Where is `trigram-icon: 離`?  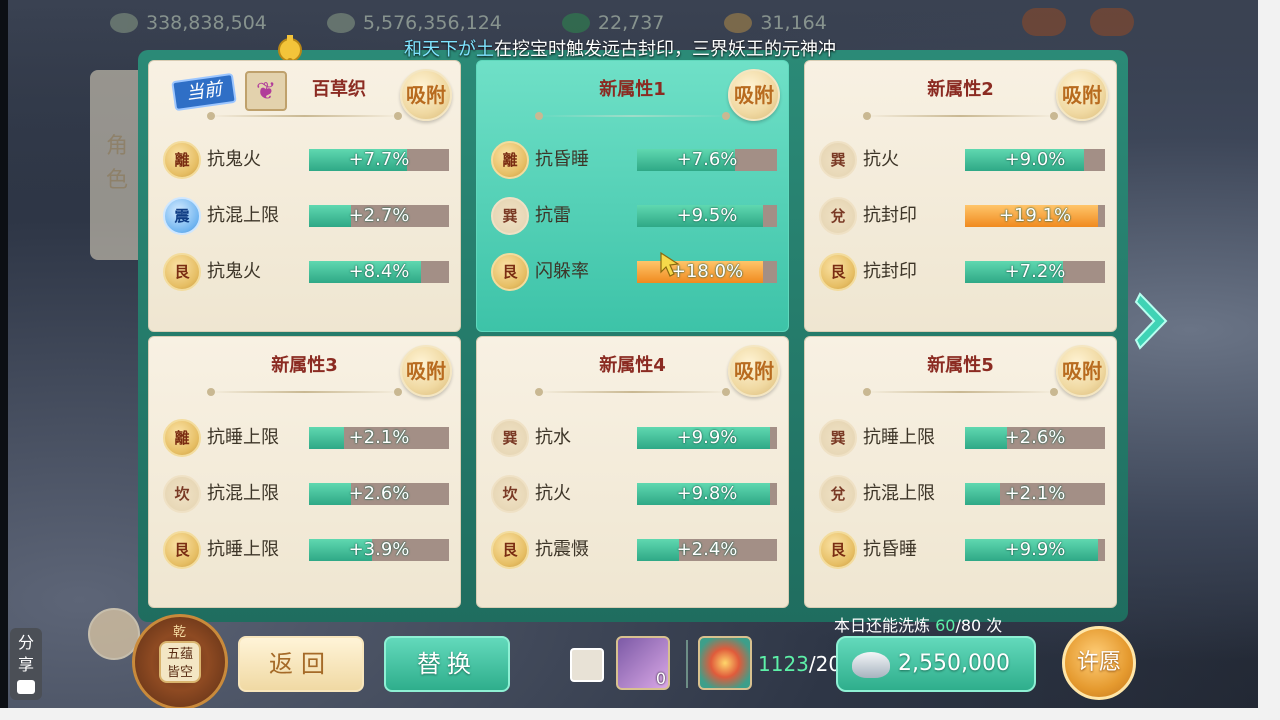
trigram-icon: 離 is located at coordinates (510, 160).